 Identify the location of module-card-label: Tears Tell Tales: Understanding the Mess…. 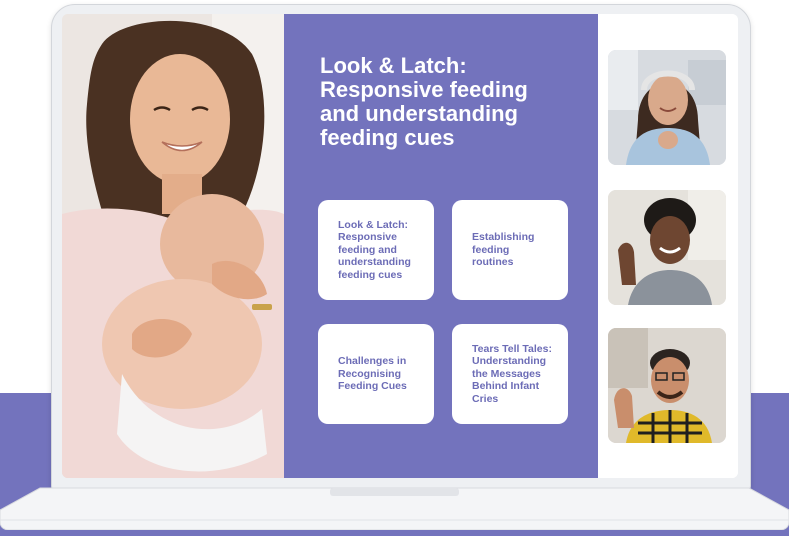
(512, 373).